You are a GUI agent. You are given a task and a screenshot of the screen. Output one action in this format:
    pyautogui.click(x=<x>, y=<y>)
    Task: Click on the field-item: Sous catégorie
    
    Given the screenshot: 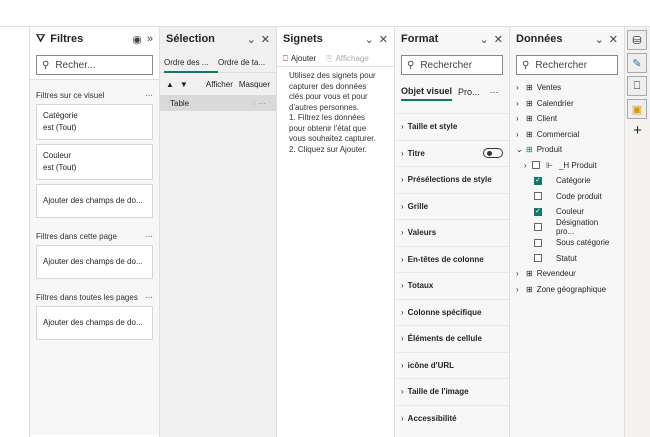 What is the action you would take?
    pyautogui.click(x=567, y=243)
    